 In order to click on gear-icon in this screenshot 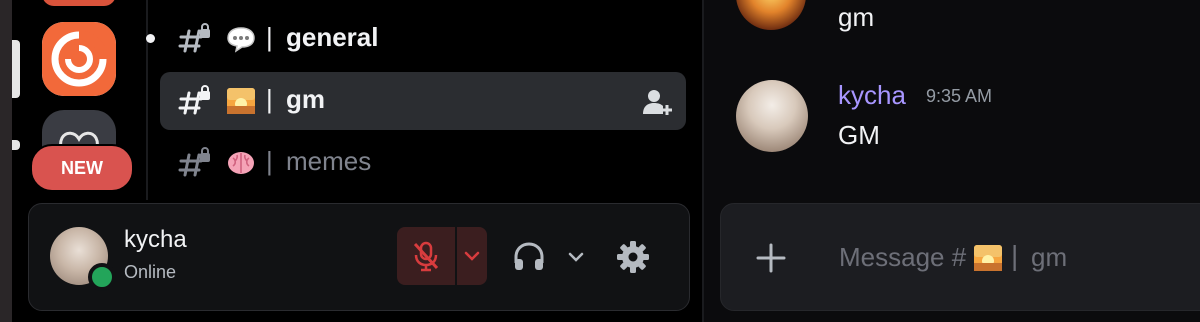, I will do `click(633, 257)`.